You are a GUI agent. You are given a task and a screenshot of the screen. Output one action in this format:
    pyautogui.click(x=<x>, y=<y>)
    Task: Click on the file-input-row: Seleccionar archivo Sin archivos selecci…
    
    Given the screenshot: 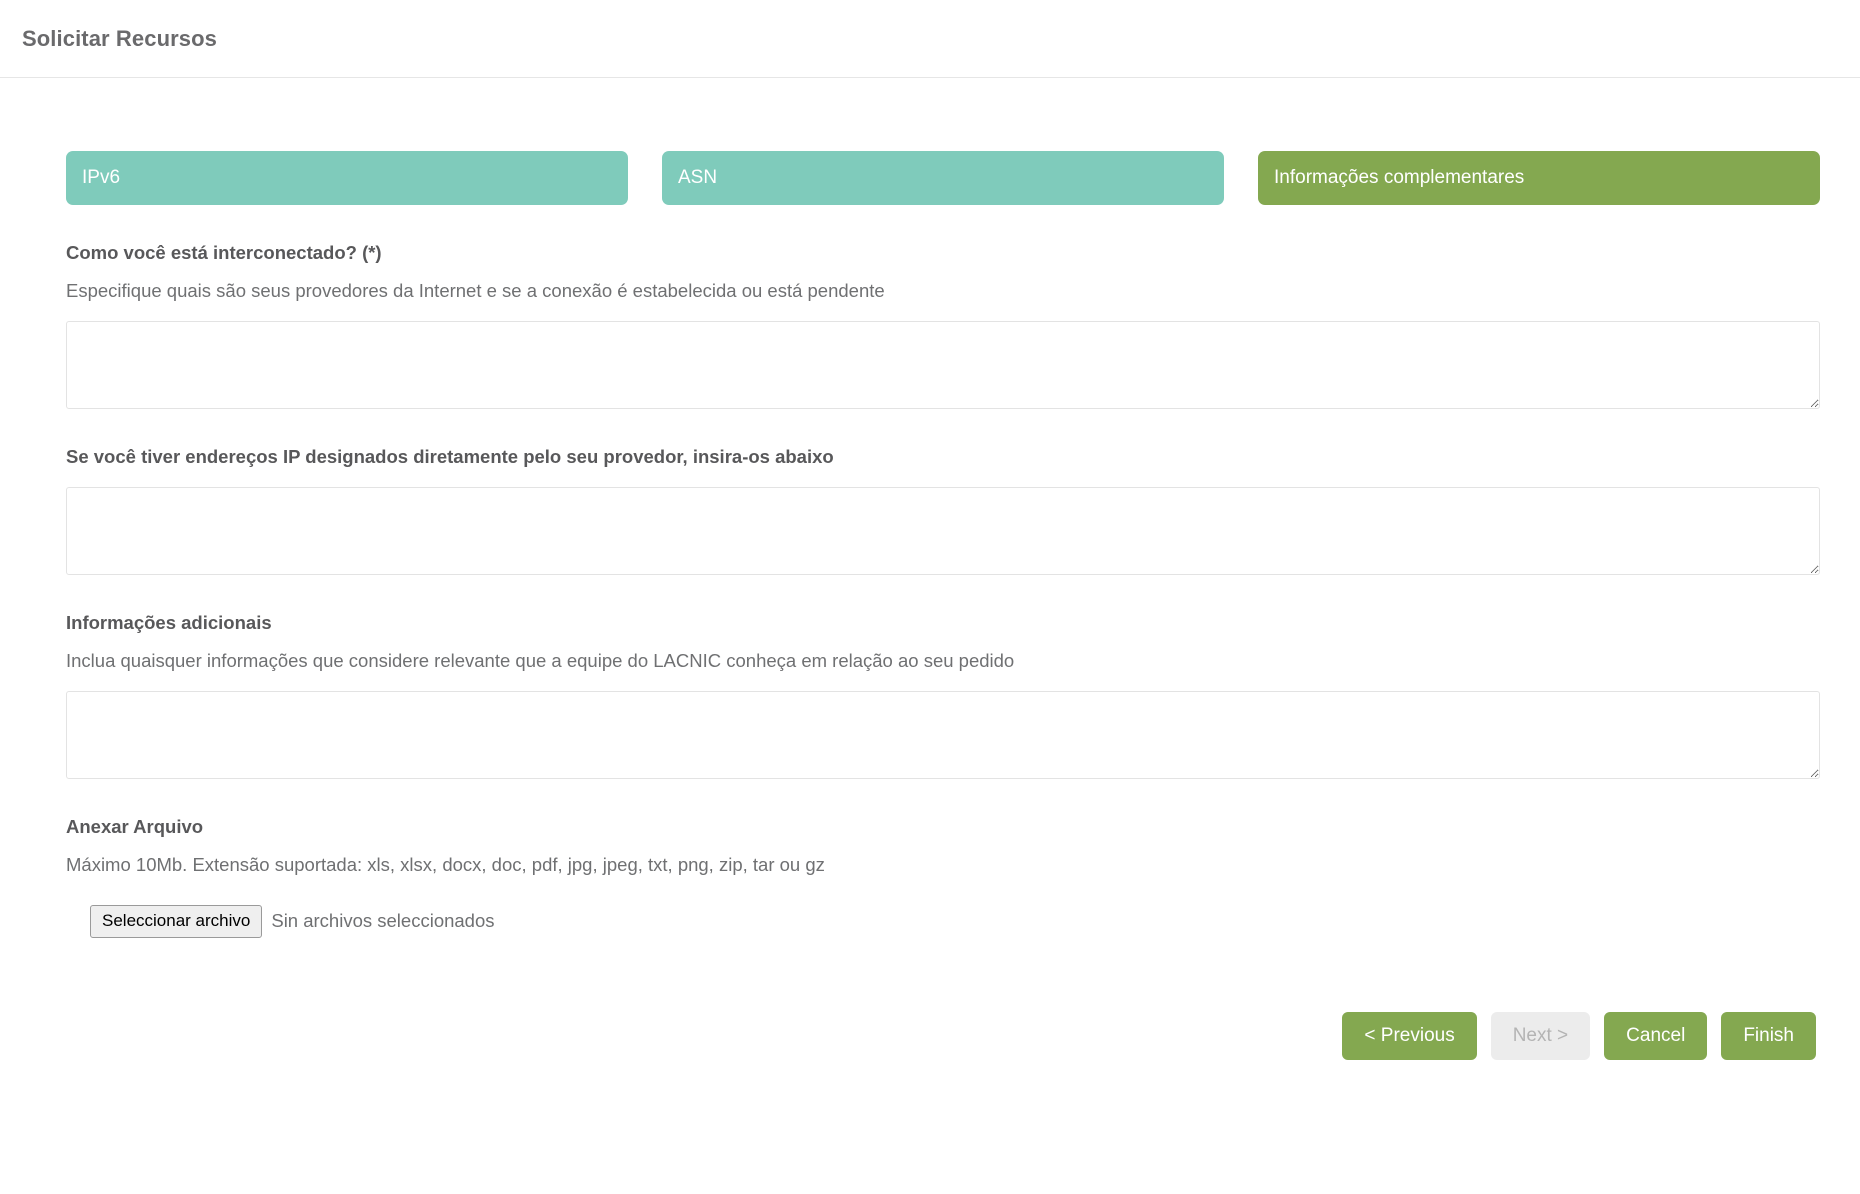 What is the action you would take?
    pyautogui.click(x=943, y=921)
    